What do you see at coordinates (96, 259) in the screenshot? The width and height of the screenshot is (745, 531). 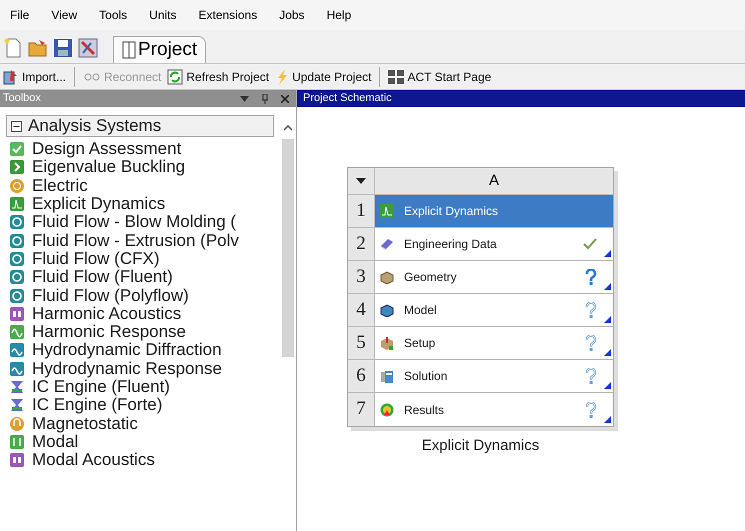 I see `list-item: Fluid Flow (CFX)` at bounding box center [96, 259].